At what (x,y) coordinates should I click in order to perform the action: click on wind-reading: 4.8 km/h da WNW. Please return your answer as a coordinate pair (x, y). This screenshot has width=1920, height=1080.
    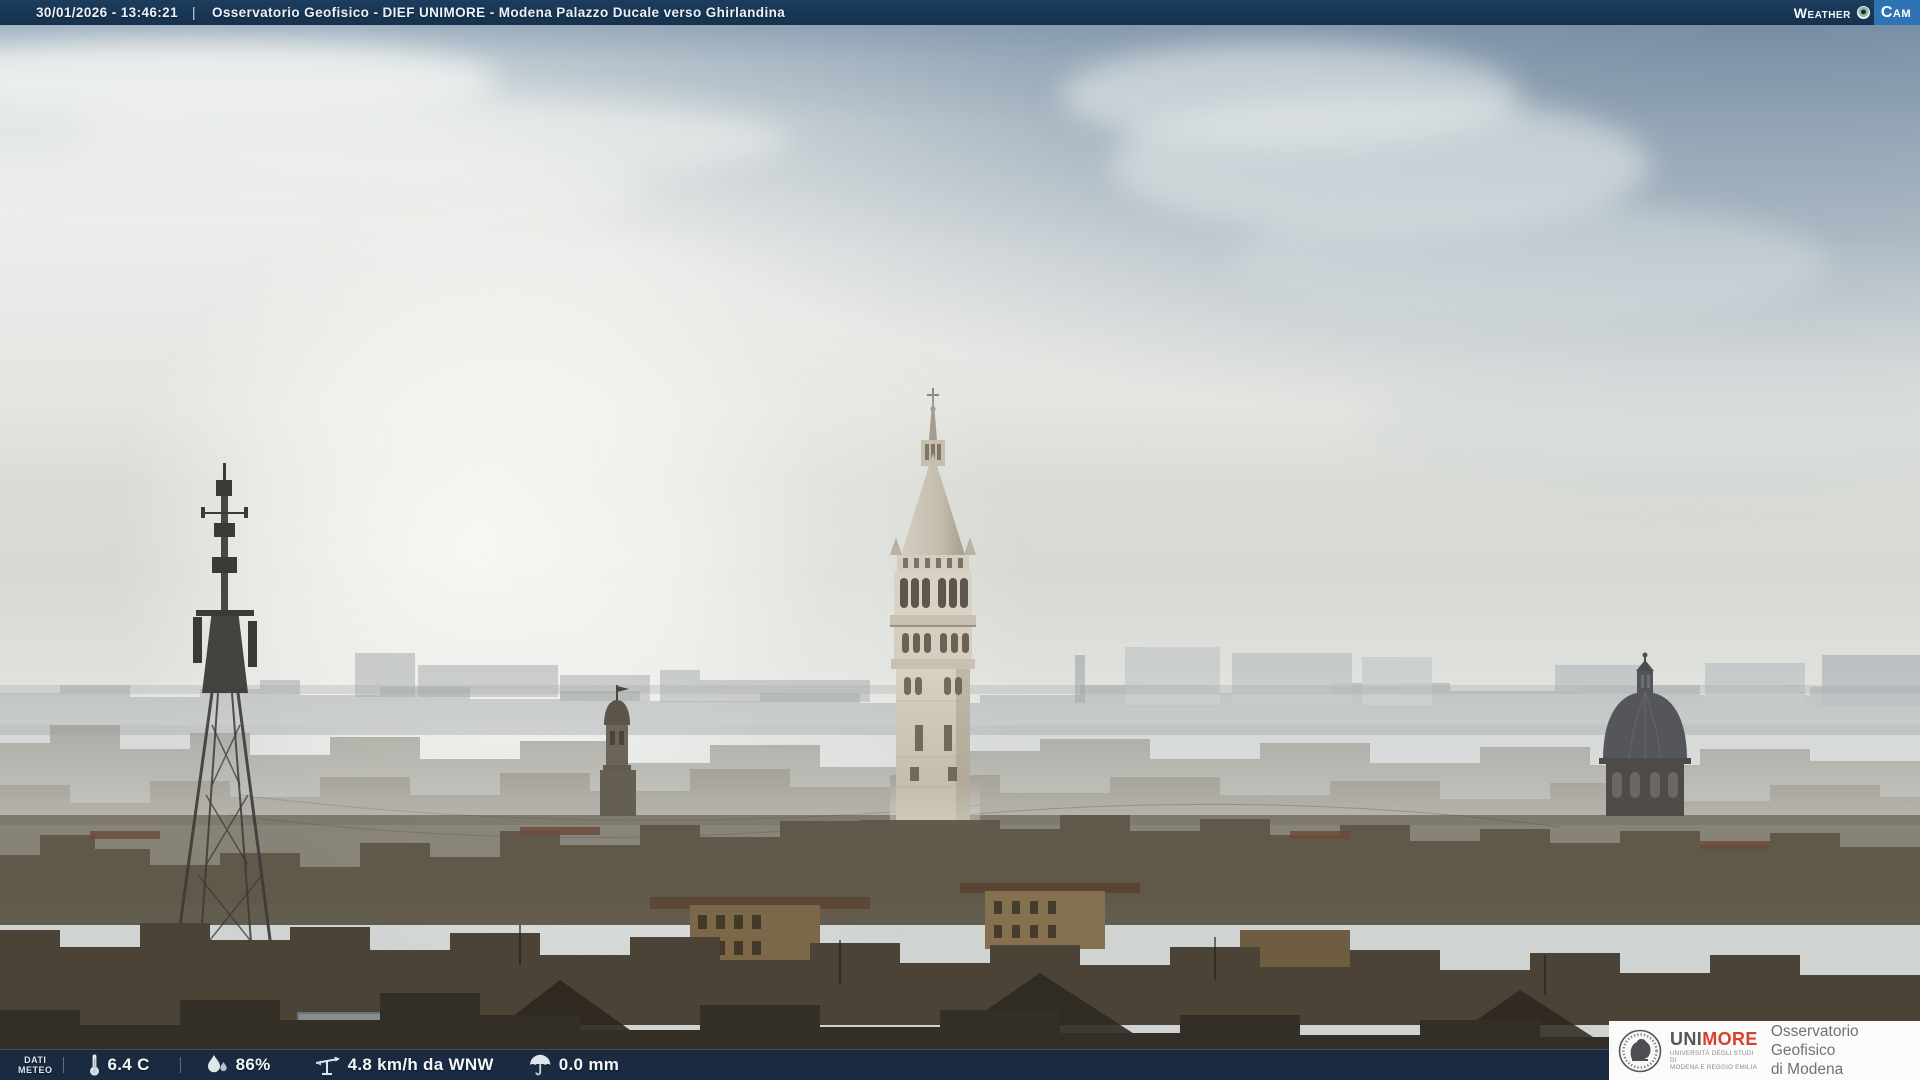
    Looking at the image, I should click on (403, 1065).